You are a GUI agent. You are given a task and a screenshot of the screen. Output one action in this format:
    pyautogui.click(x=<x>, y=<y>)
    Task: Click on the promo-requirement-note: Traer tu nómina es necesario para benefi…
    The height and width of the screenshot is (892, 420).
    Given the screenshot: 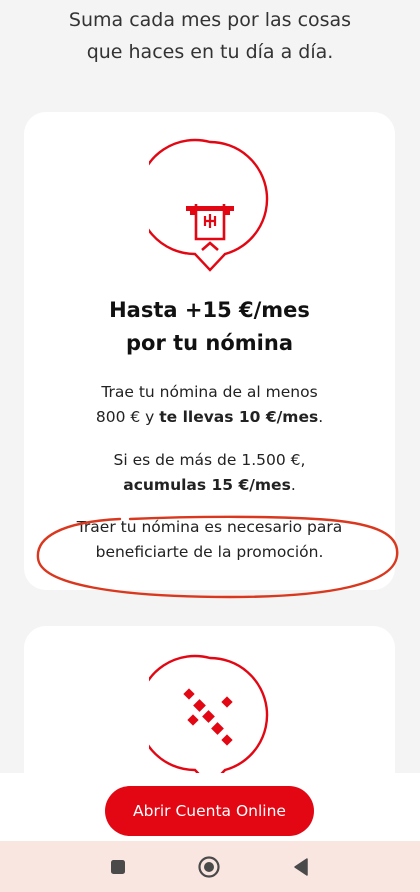 What is the action you would take?
    pyautogui.click(x=209, y=540)
    